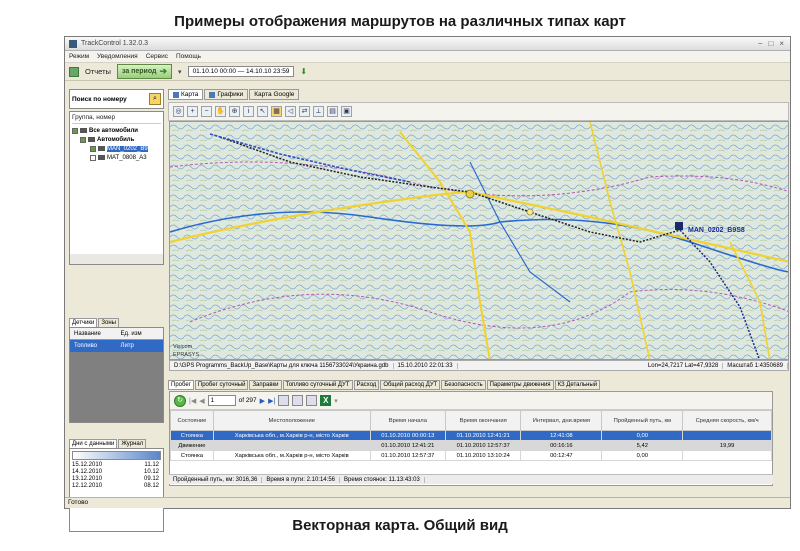 Image resolution: width=800 pixels, height=551 pixels. What do you see at coordinates (201, 401) in the screenshot?
I see `prev-page-icon: ◀` at bounding box center [201, 401].